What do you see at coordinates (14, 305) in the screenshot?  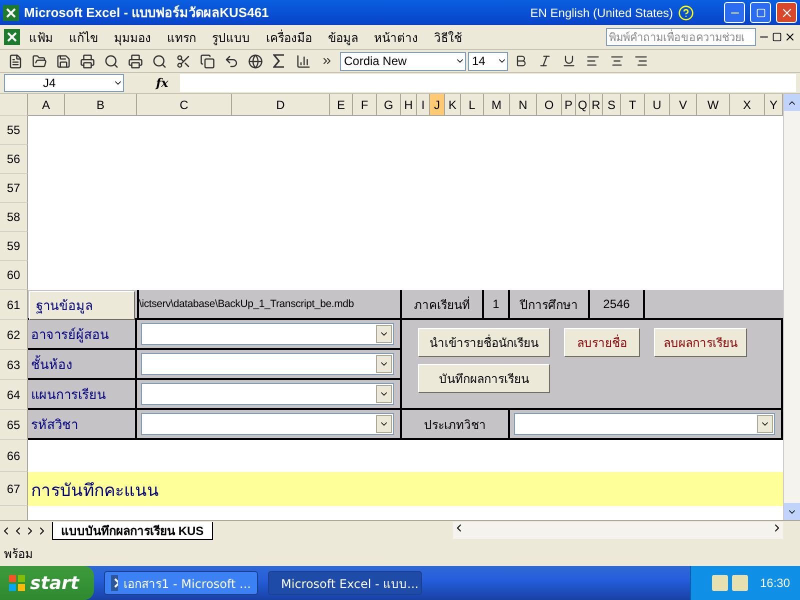 I see `row-header: 61` at bounding box center [14, 305].